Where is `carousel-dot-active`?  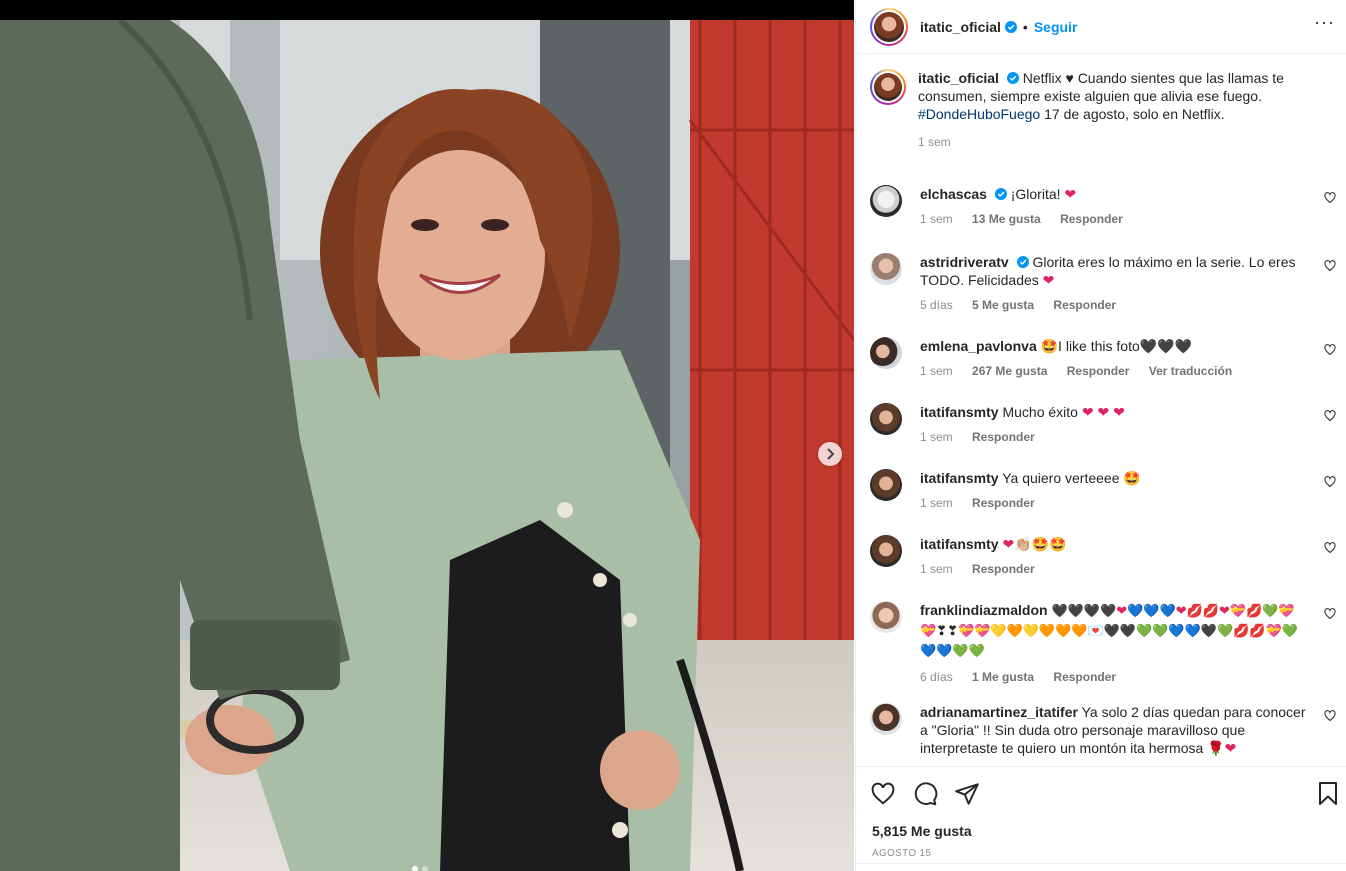 carousel-dot-active is located at coordinates (415, 868).